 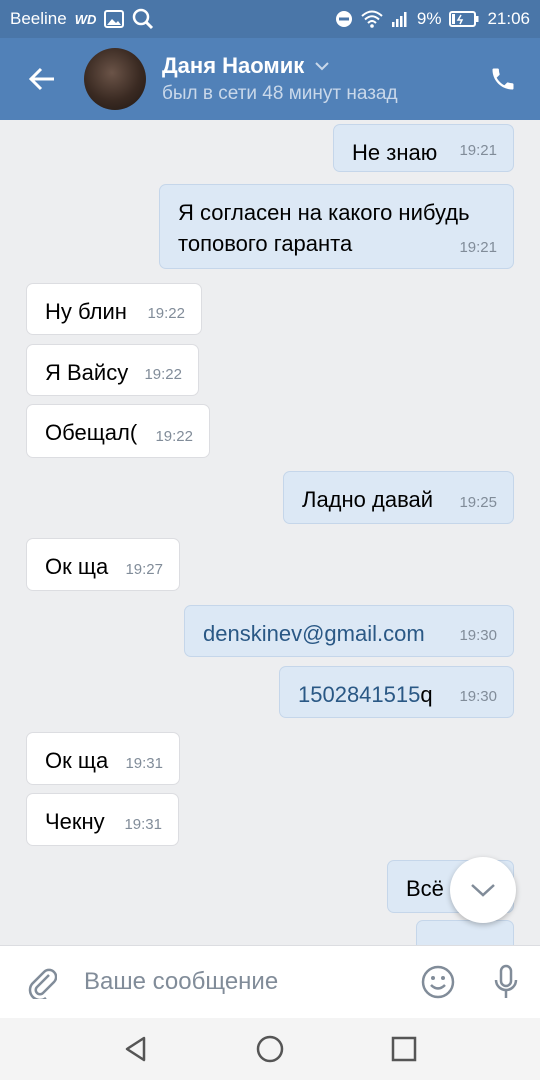 I want to click on back-triangle-icon, so click(x=135, y=1049).